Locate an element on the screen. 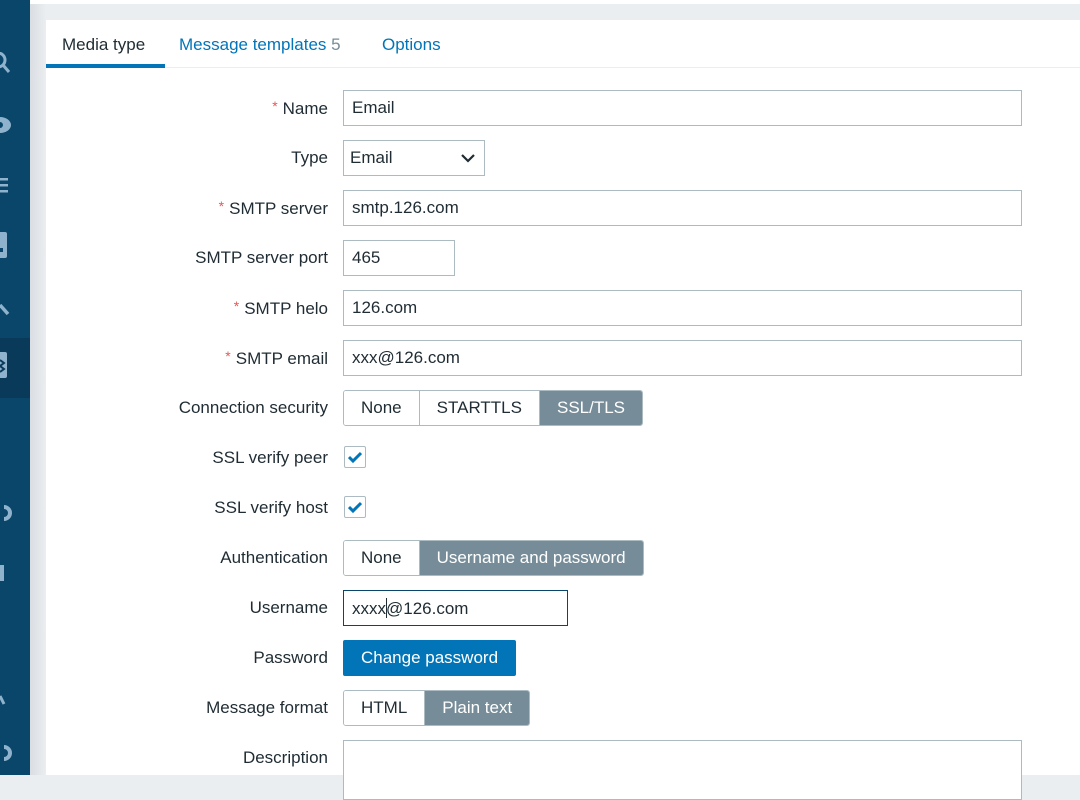 This screenshot has height=800, width=1080. description-label: Description is located at coordinates (285, 757).